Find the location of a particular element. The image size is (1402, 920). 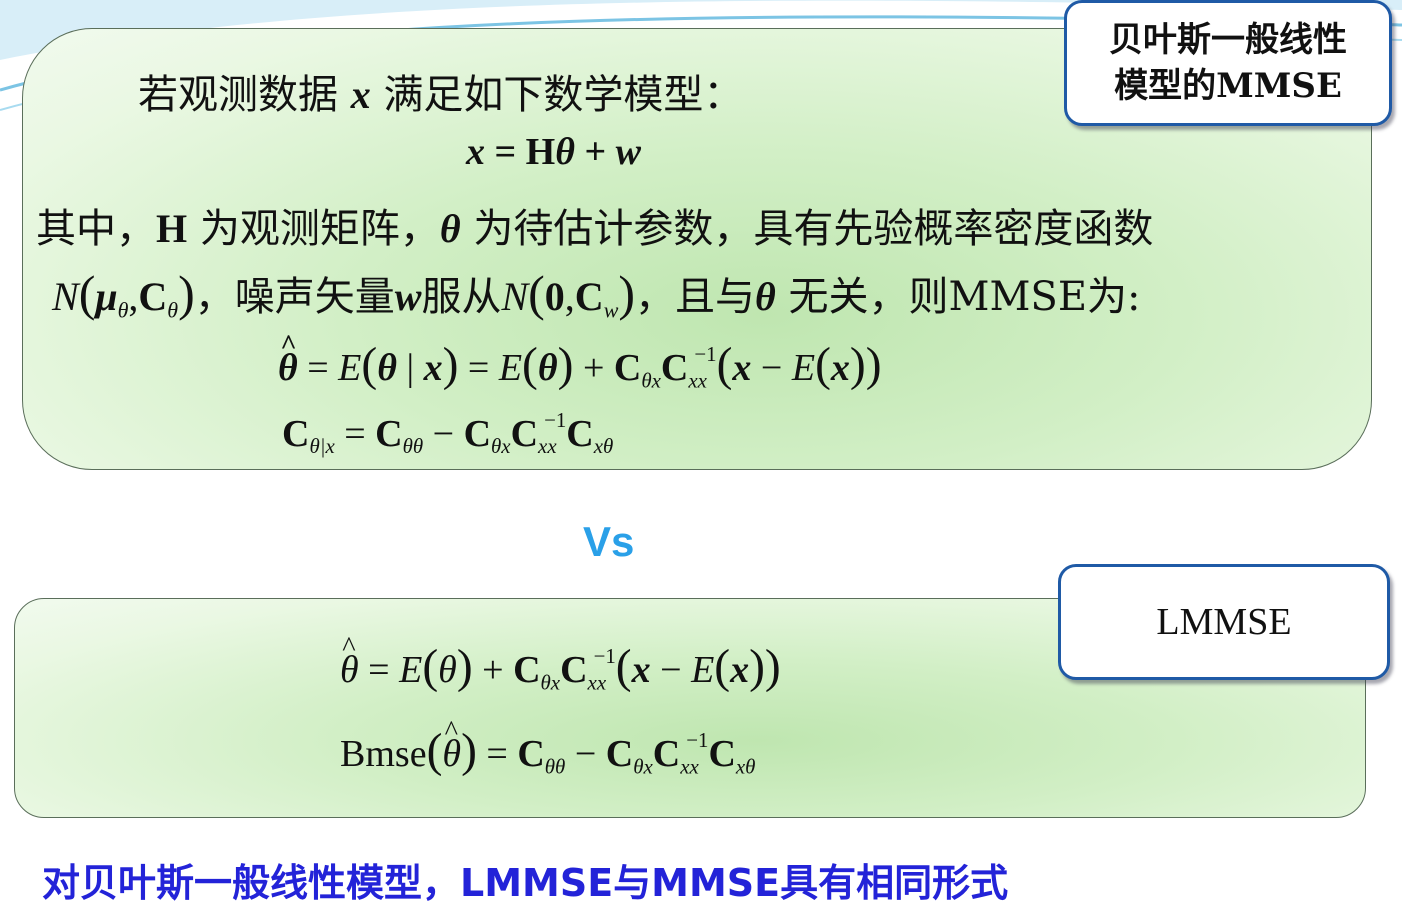

intro-line: 若观测数据 x 满足如下数学模型： is located at coordinates (440, 91).